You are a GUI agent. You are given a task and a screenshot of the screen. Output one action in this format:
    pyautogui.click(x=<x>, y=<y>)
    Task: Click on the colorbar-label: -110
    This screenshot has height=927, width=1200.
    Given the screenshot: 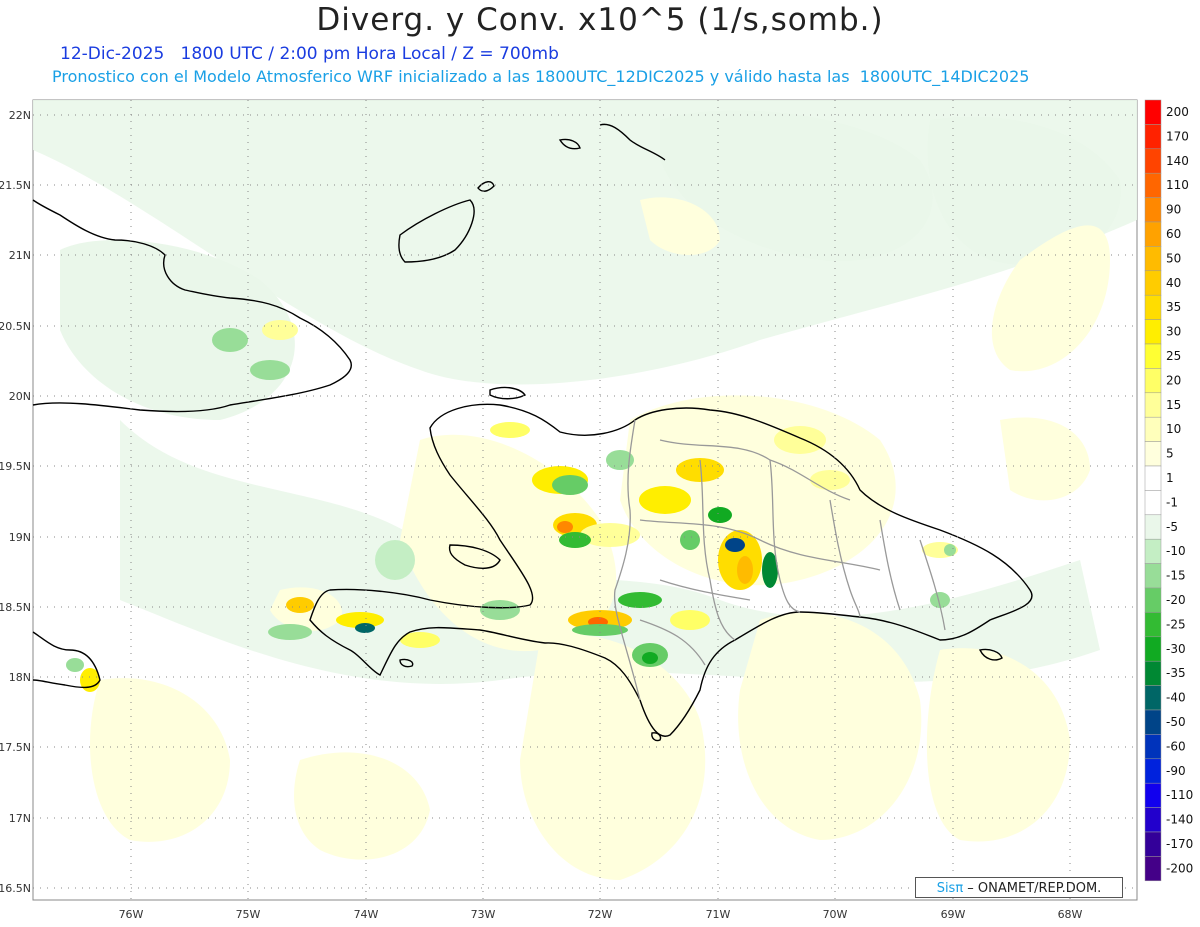 What is the action you would take?
    pyautogui.click(x=1179, y=795)
    